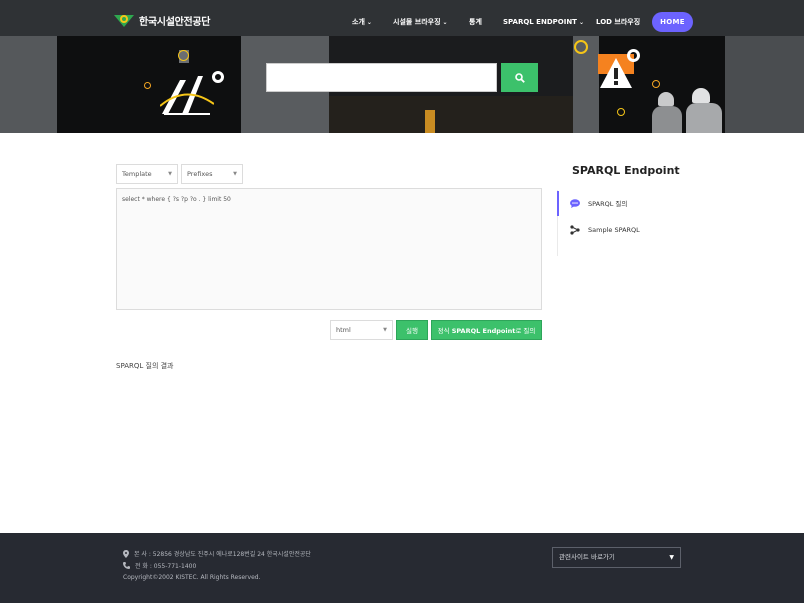 The image size is (804, 603). I want to click on footer-phone-text: 전 화 : 055-771-1400, so click(166, 566).